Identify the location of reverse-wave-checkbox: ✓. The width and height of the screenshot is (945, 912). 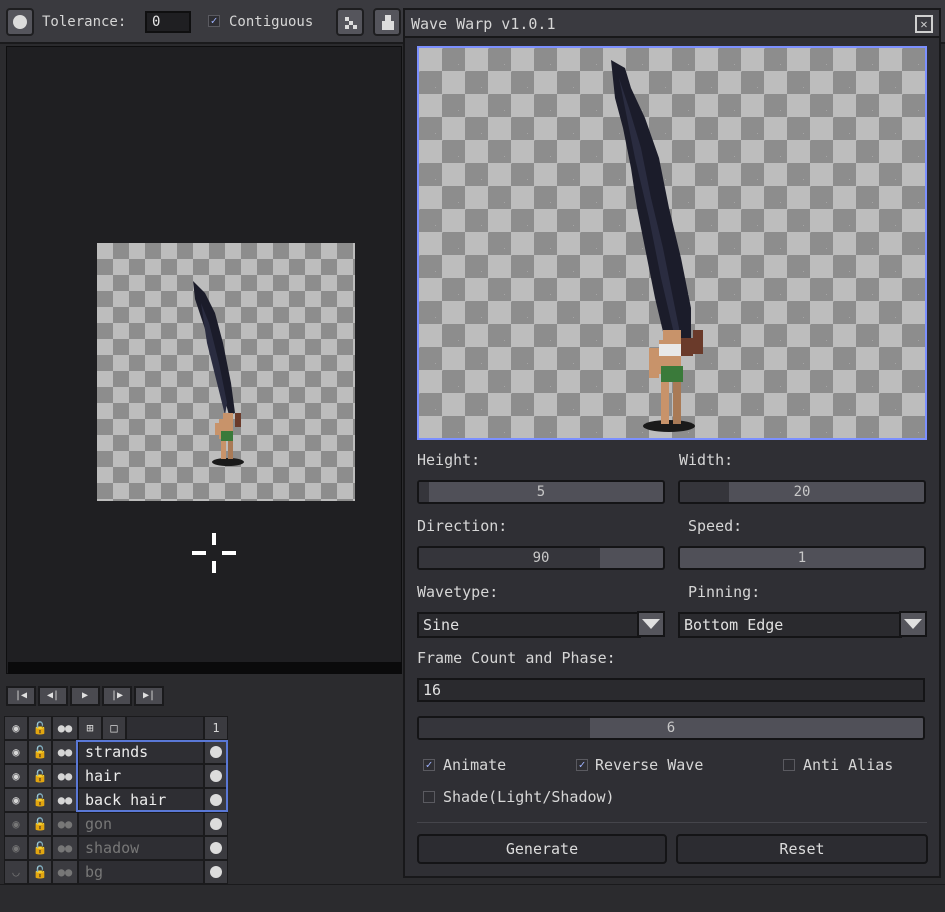
(582, 765).